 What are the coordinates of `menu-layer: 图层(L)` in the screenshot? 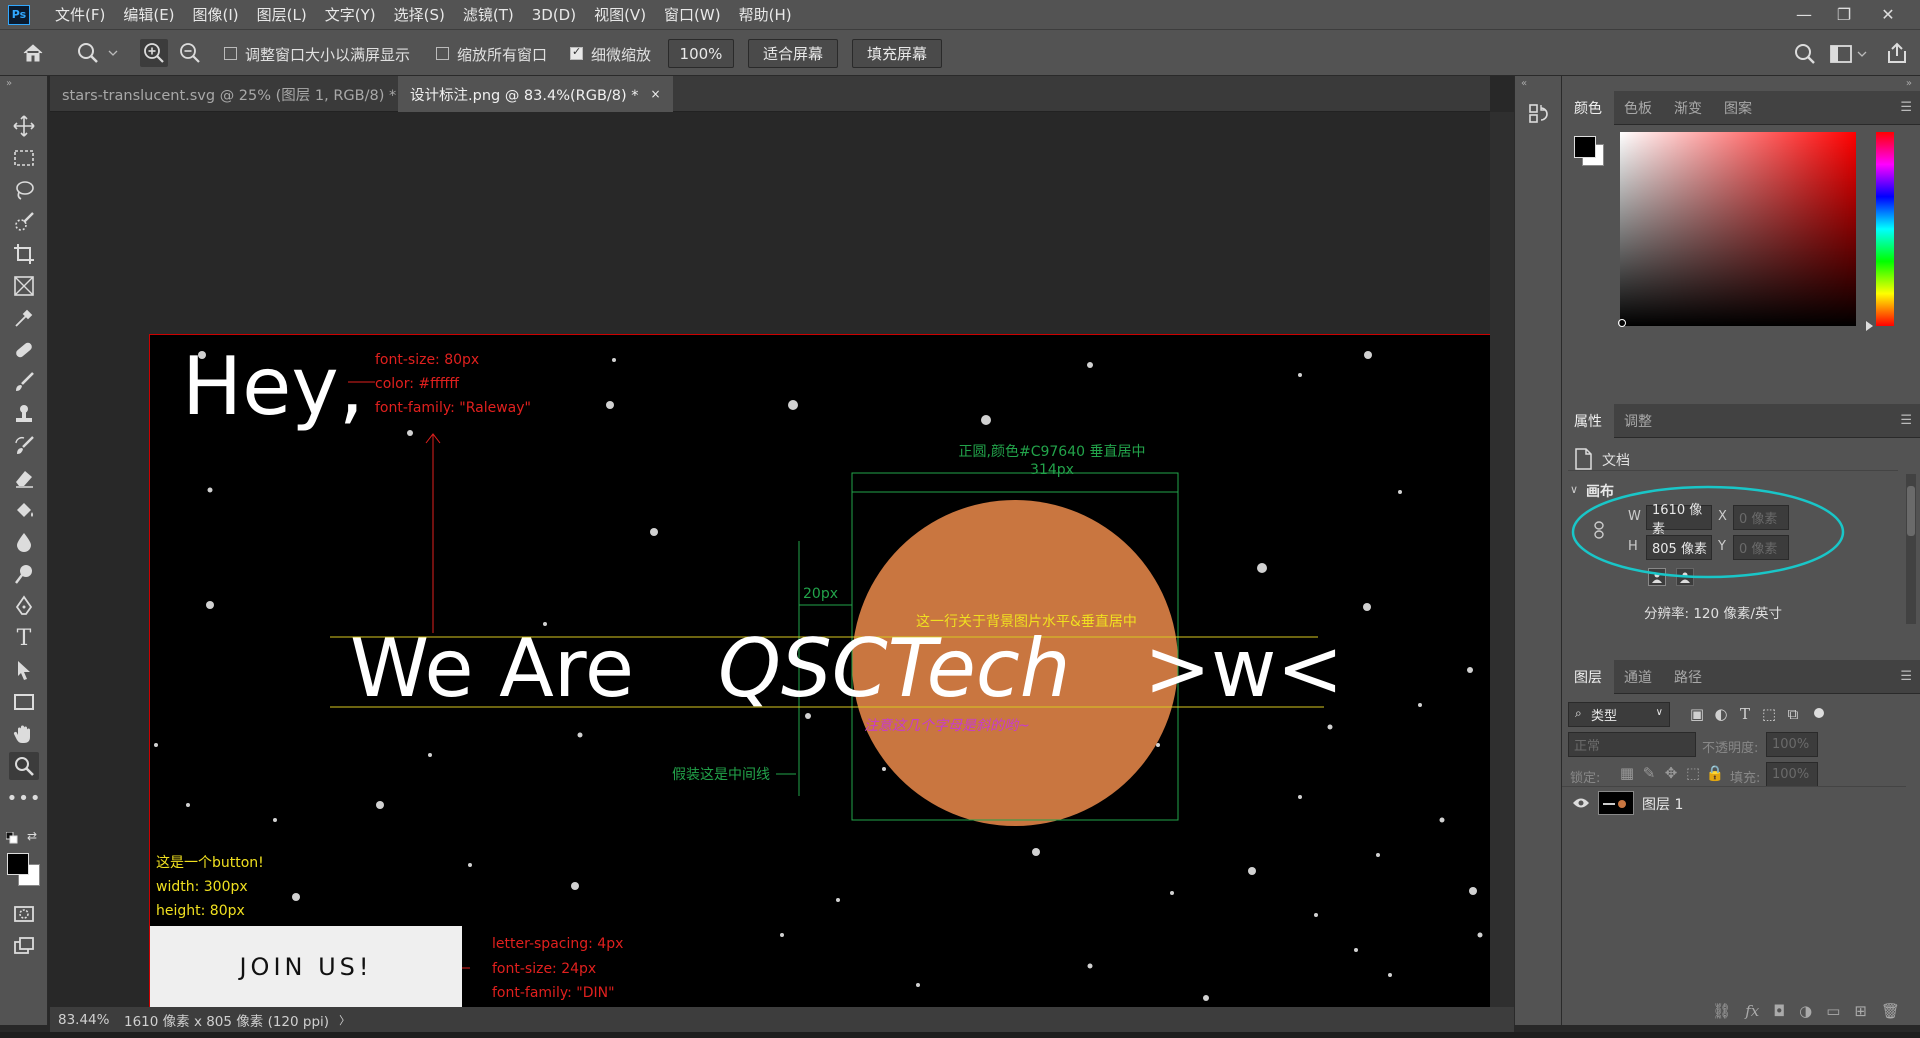 It's located at (282, 14).